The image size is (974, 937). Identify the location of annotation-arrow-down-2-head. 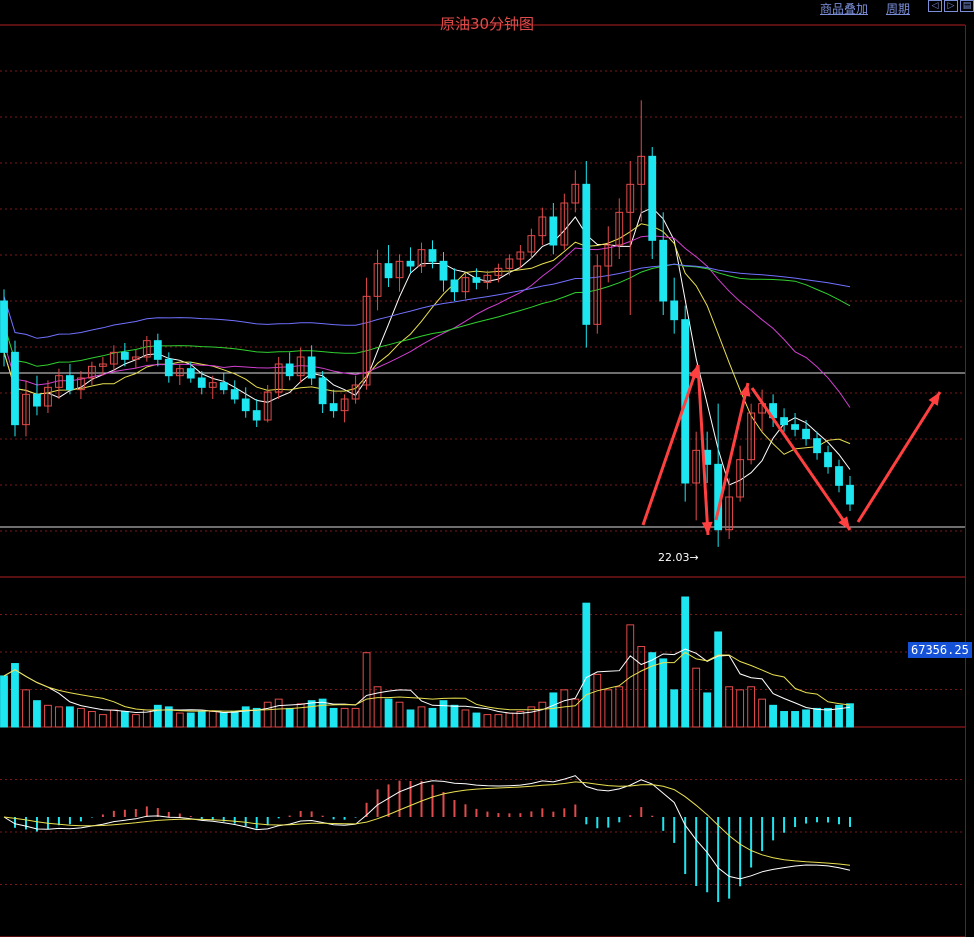
(844, 523).